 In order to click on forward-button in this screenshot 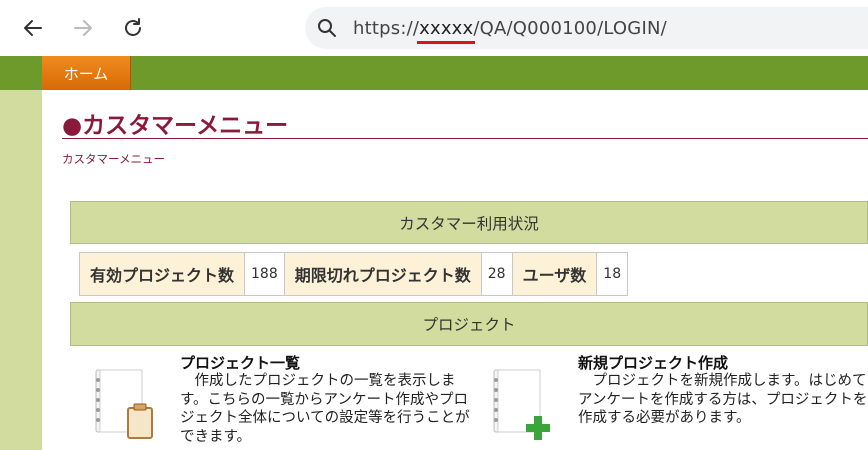, I will do `click(83, 28)`.